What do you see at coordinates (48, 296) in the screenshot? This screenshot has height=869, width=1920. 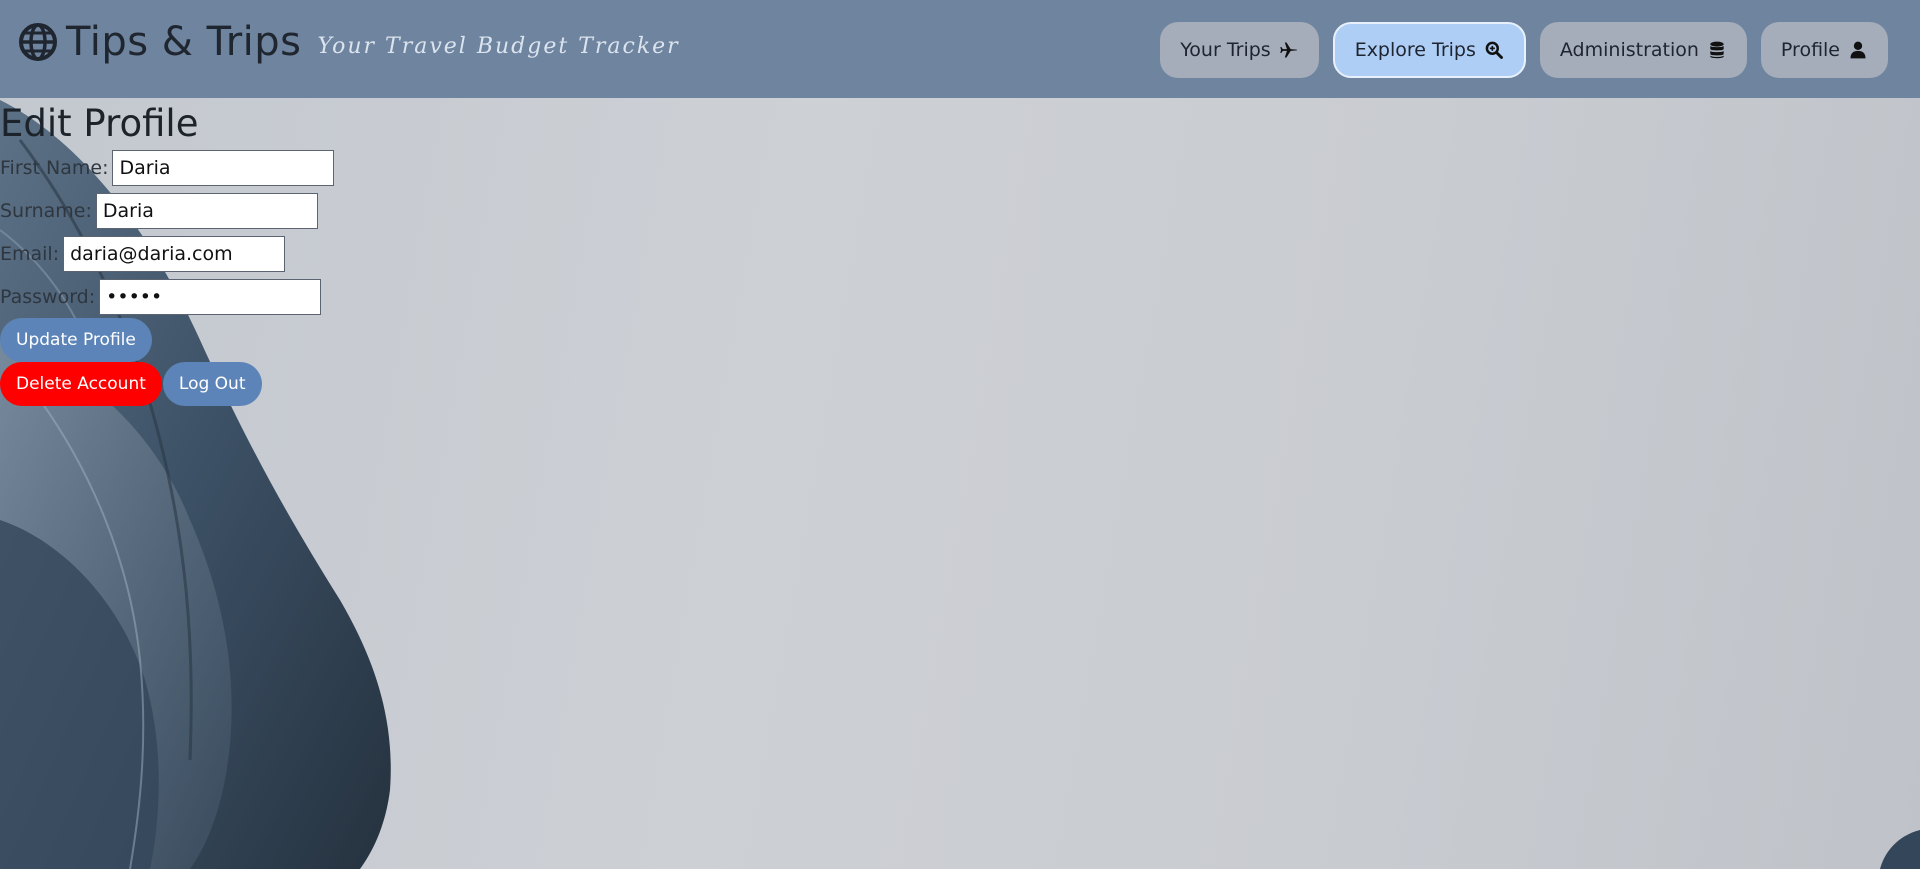 I see `password-label: Password:` at bounding box center [48, 296].